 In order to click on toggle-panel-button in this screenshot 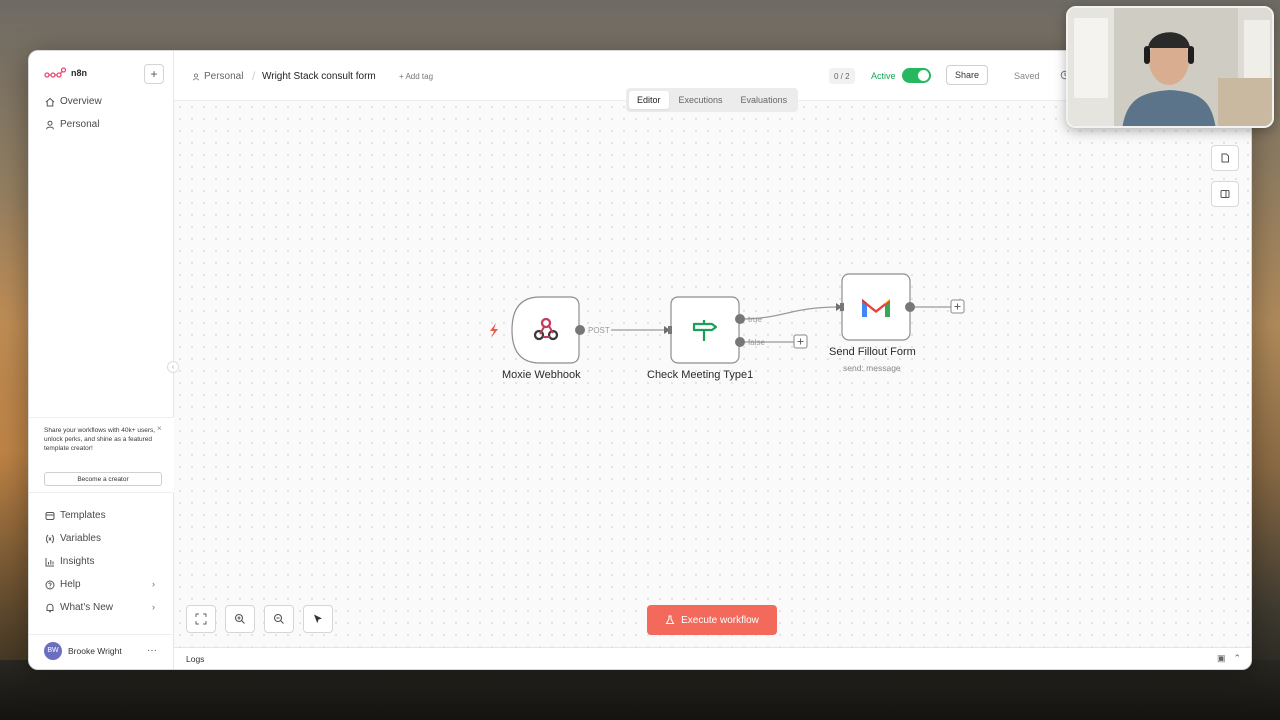, I will do `click(1225, 194)`.